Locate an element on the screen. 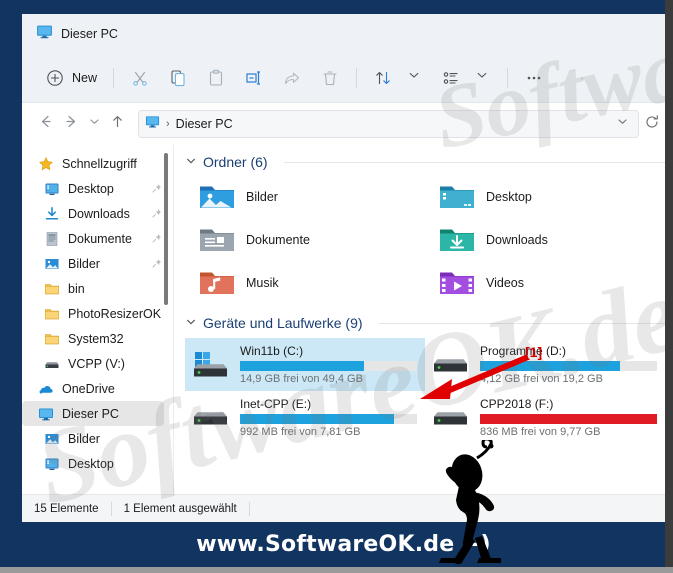  address-bar: › Dieser PC is located at coordinates (388, 124).